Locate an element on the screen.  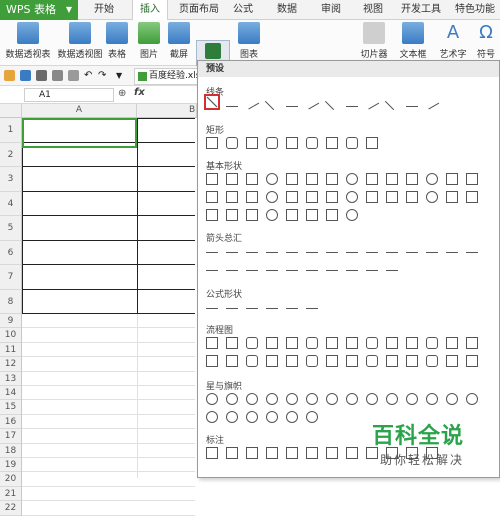
undo-icon: ↶ is located at coordinates (89, 75).